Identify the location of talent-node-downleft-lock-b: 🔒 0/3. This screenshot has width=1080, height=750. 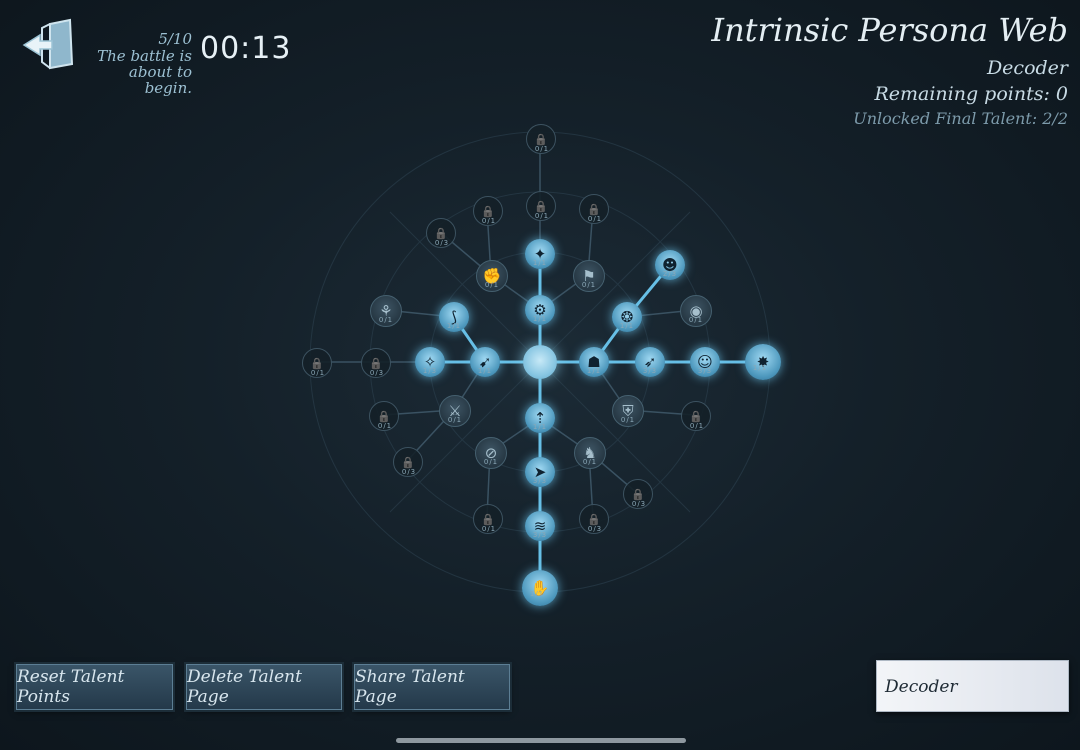
(408, 462).